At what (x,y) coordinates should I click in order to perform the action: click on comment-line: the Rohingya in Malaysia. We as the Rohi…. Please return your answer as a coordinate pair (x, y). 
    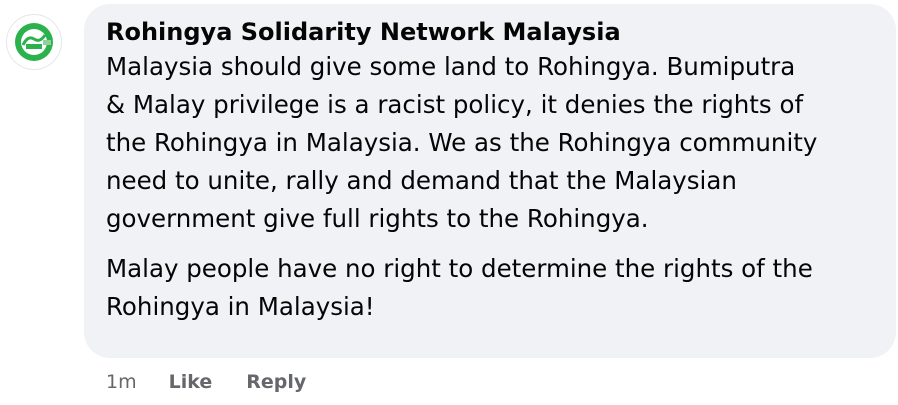
    Looking at the image, I should click on (462, 142).